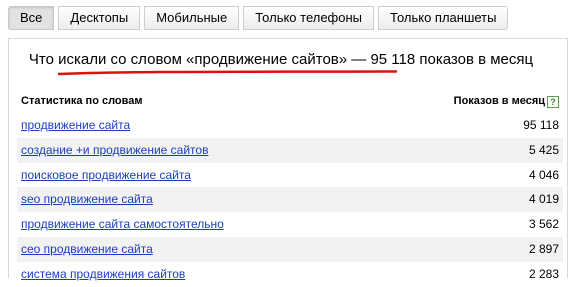 The width and height of the screenshot is (575, 287). Describe the element at coordinates (290, 175) in the screenshot. I see `table-row: поисковое продвижение сайта 4 046` at that location.